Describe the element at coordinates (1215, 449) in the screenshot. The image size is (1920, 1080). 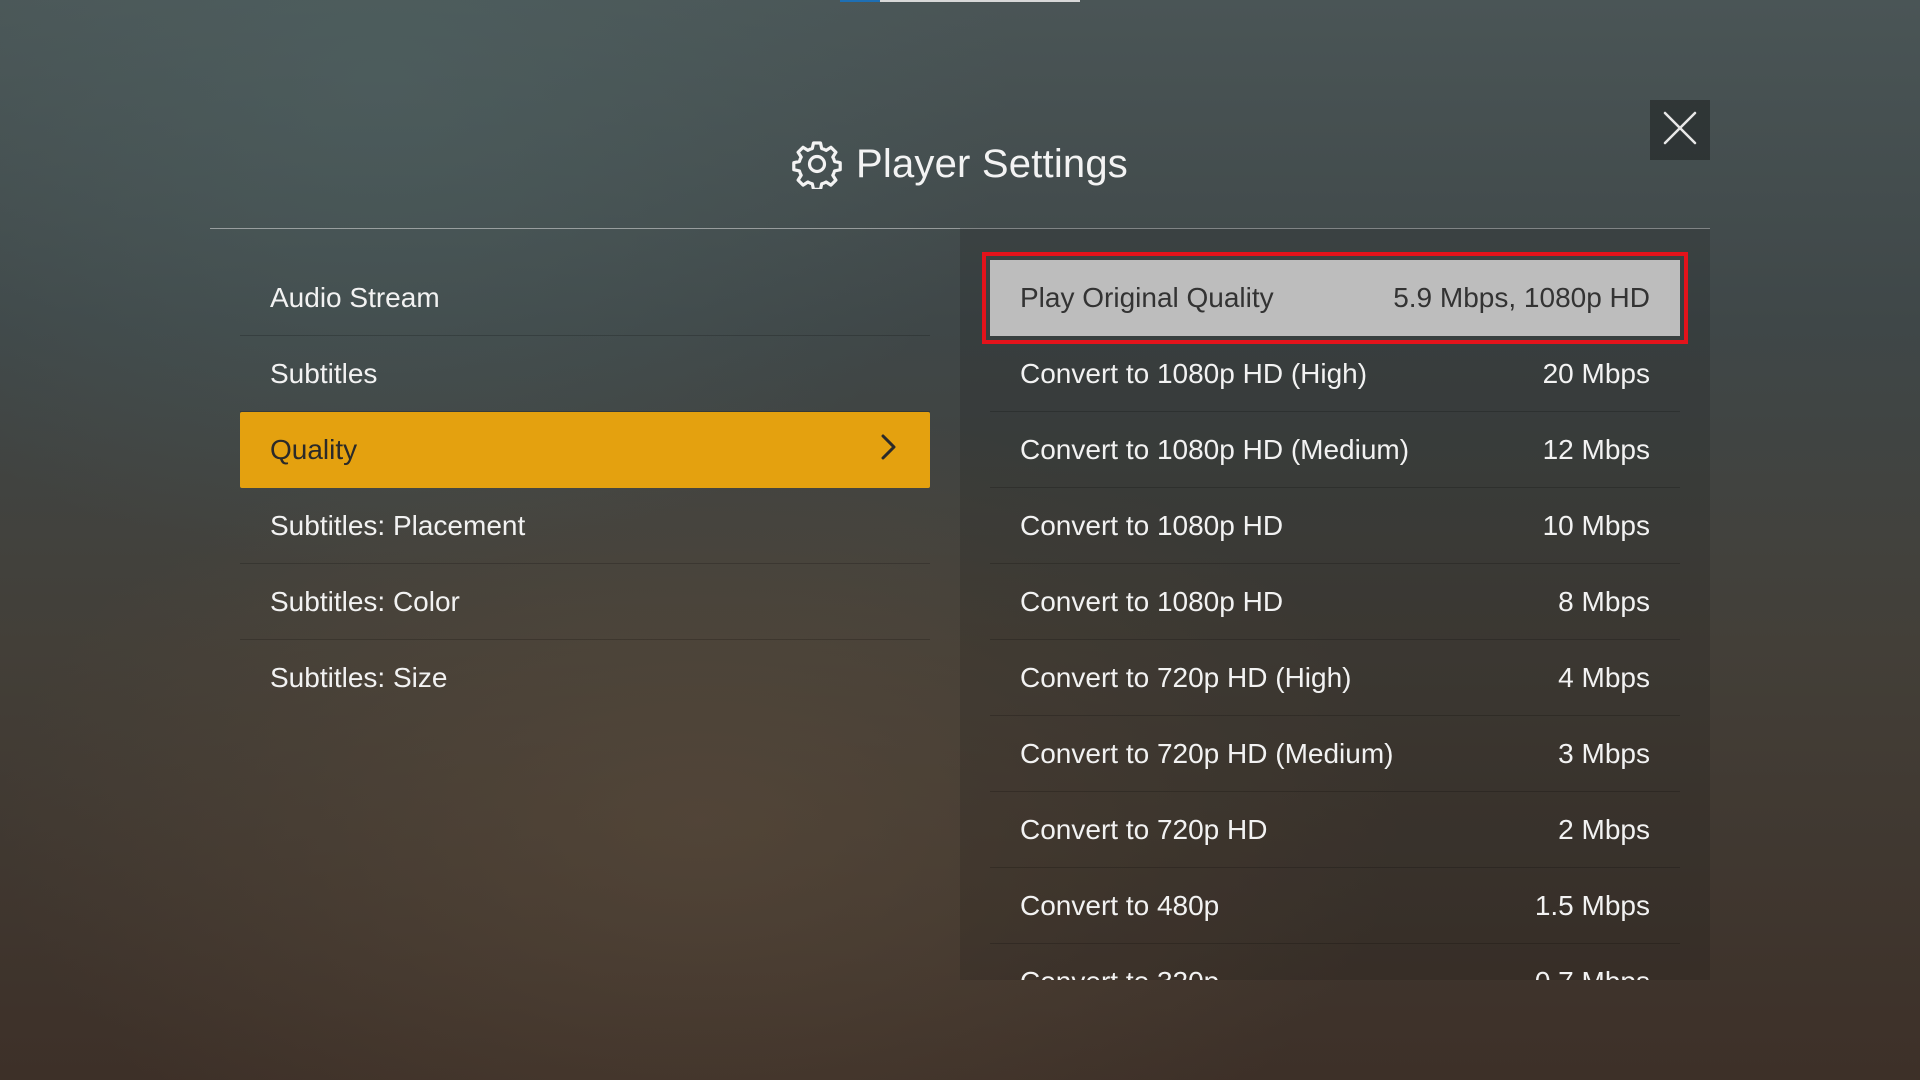
I see `quality-option-label: Convert to 1080p HD (Medium)` at that location.